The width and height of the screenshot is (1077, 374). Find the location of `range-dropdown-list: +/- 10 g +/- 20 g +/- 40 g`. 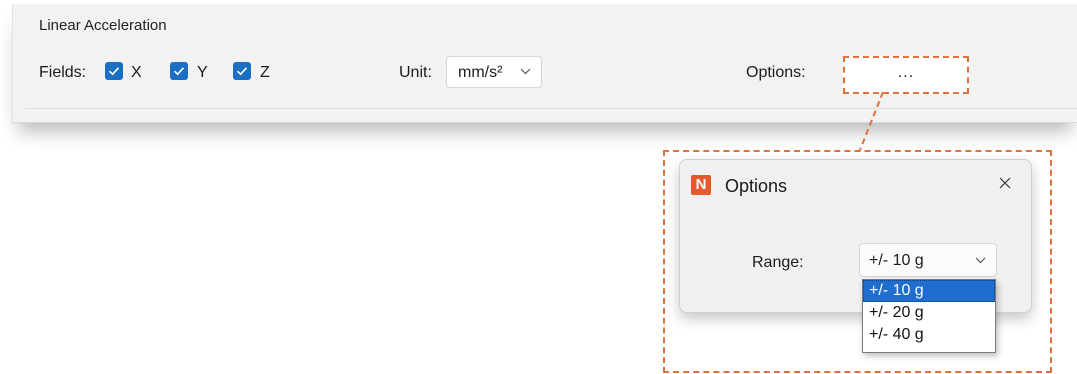

range-dropdown-list: +/- 10 g +/- 20 g +/- 40 g is located at coordinates (929, 316).